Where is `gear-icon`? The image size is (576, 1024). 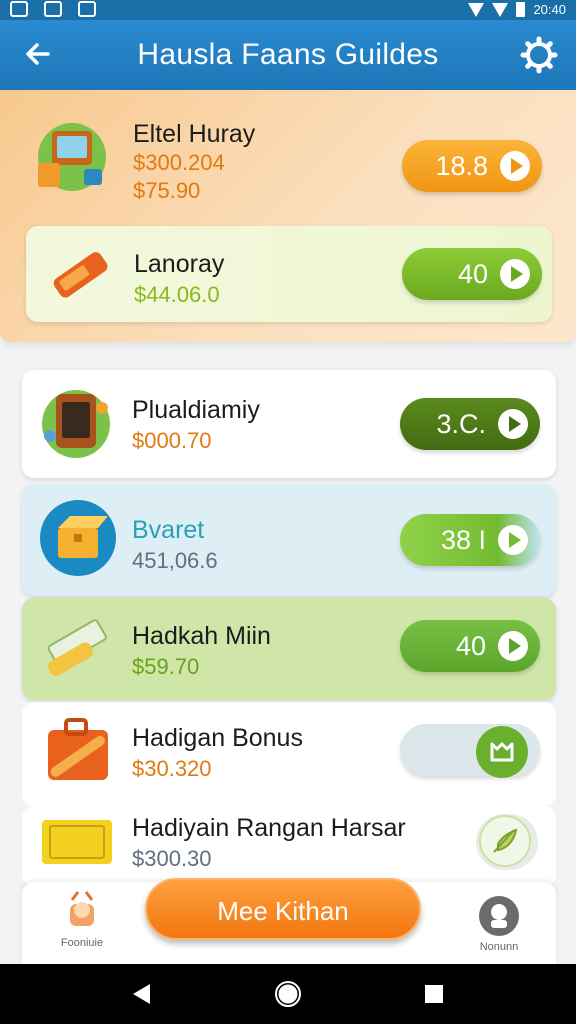 gear-icon is located at coordinates (539, 55).